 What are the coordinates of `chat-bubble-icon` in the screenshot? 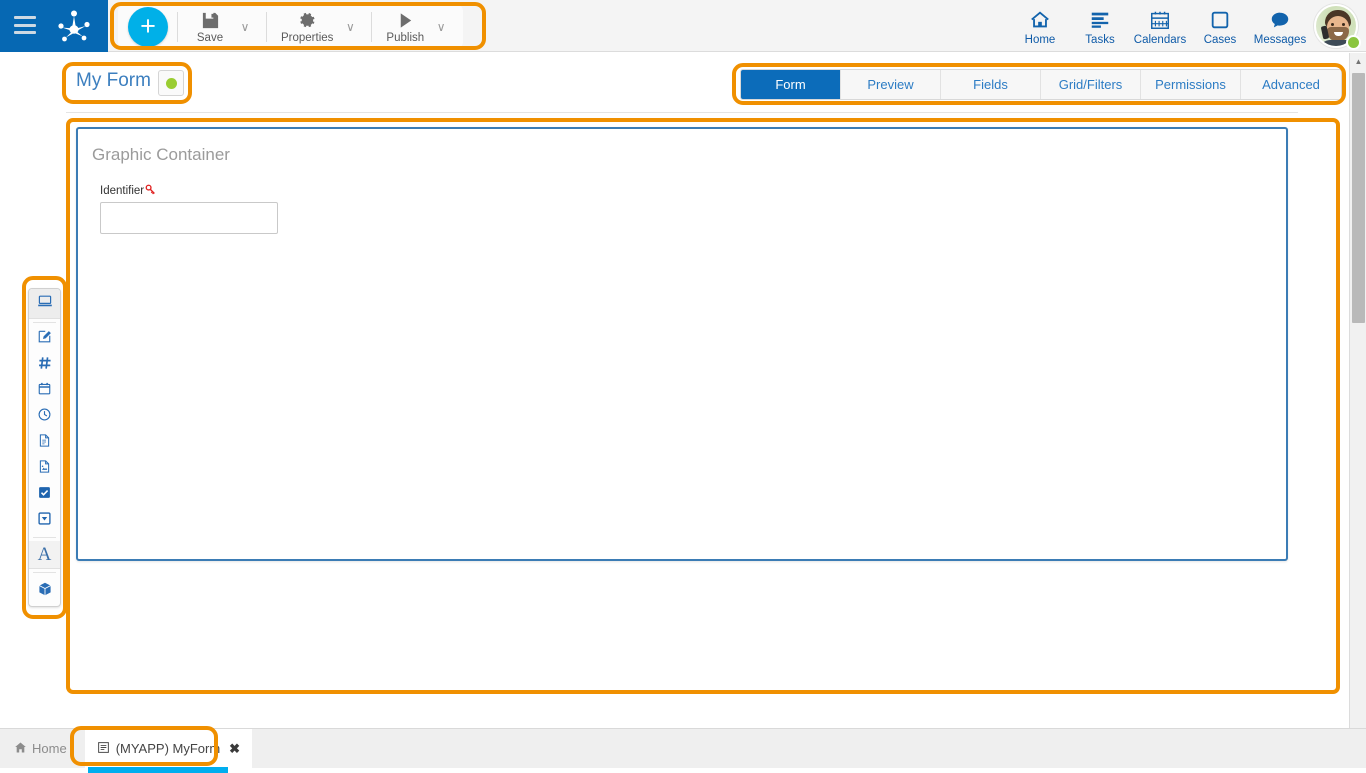 It's located at (1280, 19).